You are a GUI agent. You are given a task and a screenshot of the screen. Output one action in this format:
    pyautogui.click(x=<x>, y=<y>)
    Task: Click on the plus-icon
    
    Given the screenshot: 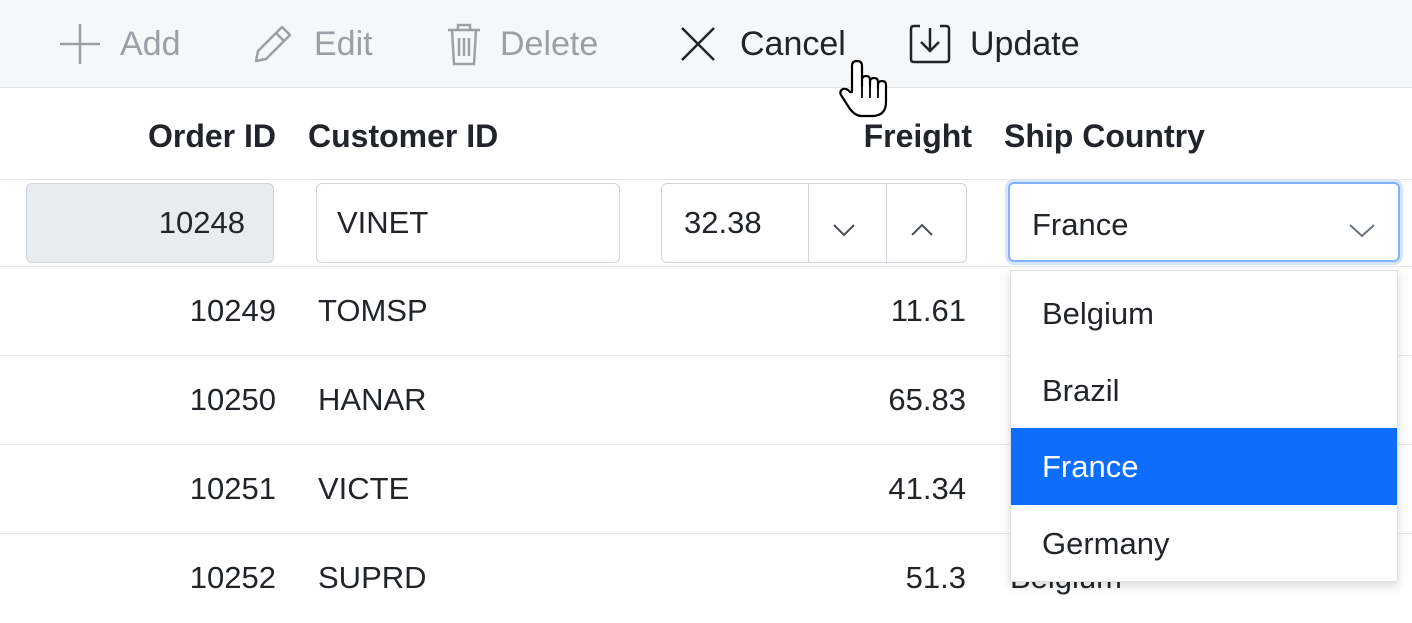 What is the action you would take?
    pyautogui.click(x=80, y=44)
    